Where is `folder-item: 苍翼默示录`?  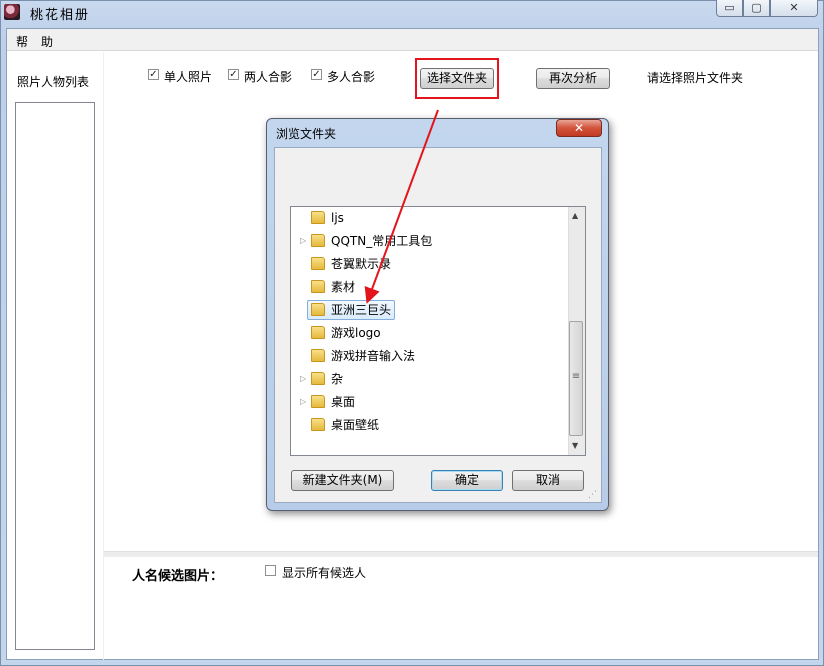
folder-item: 苍翼默示录 is located at coordinates (430, 264).